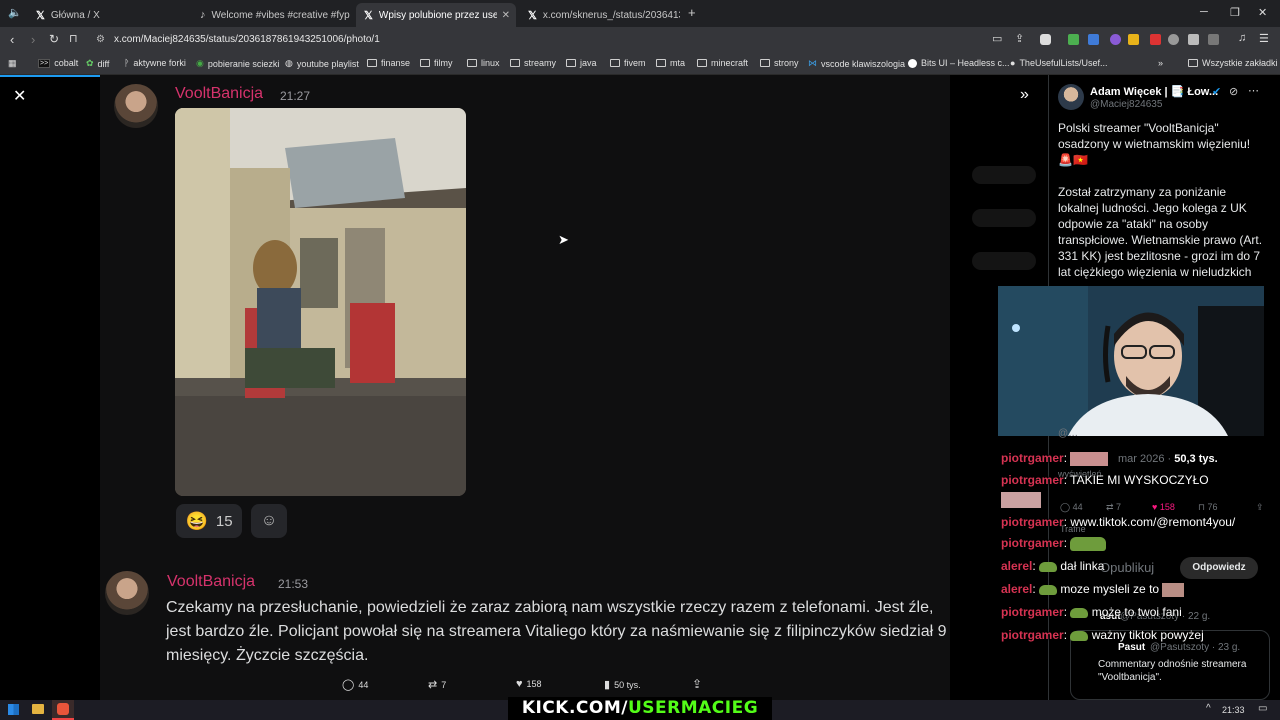 The height and width of the screenshot is (720, 1280). What do you see at coordinates (1024, 95) in the screenshot?
I see `collapse-sidebar-icon: »` at bounding box center [1024, 95].